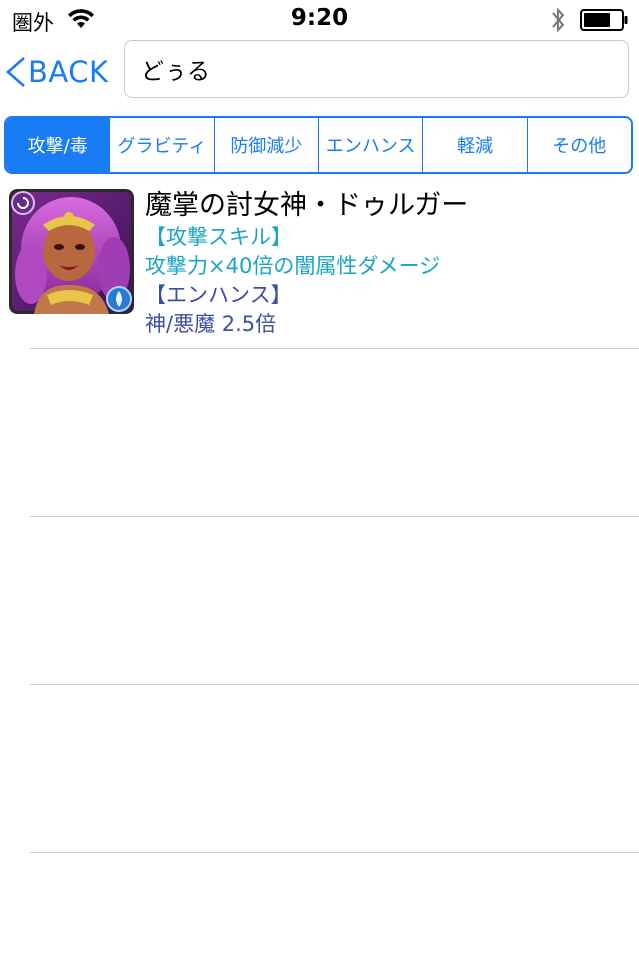  What do you see at coordinates (218, 237) in the screenshot?
I see `skill-header: 【攻撃スキル】` at bounding box center [218, 237].